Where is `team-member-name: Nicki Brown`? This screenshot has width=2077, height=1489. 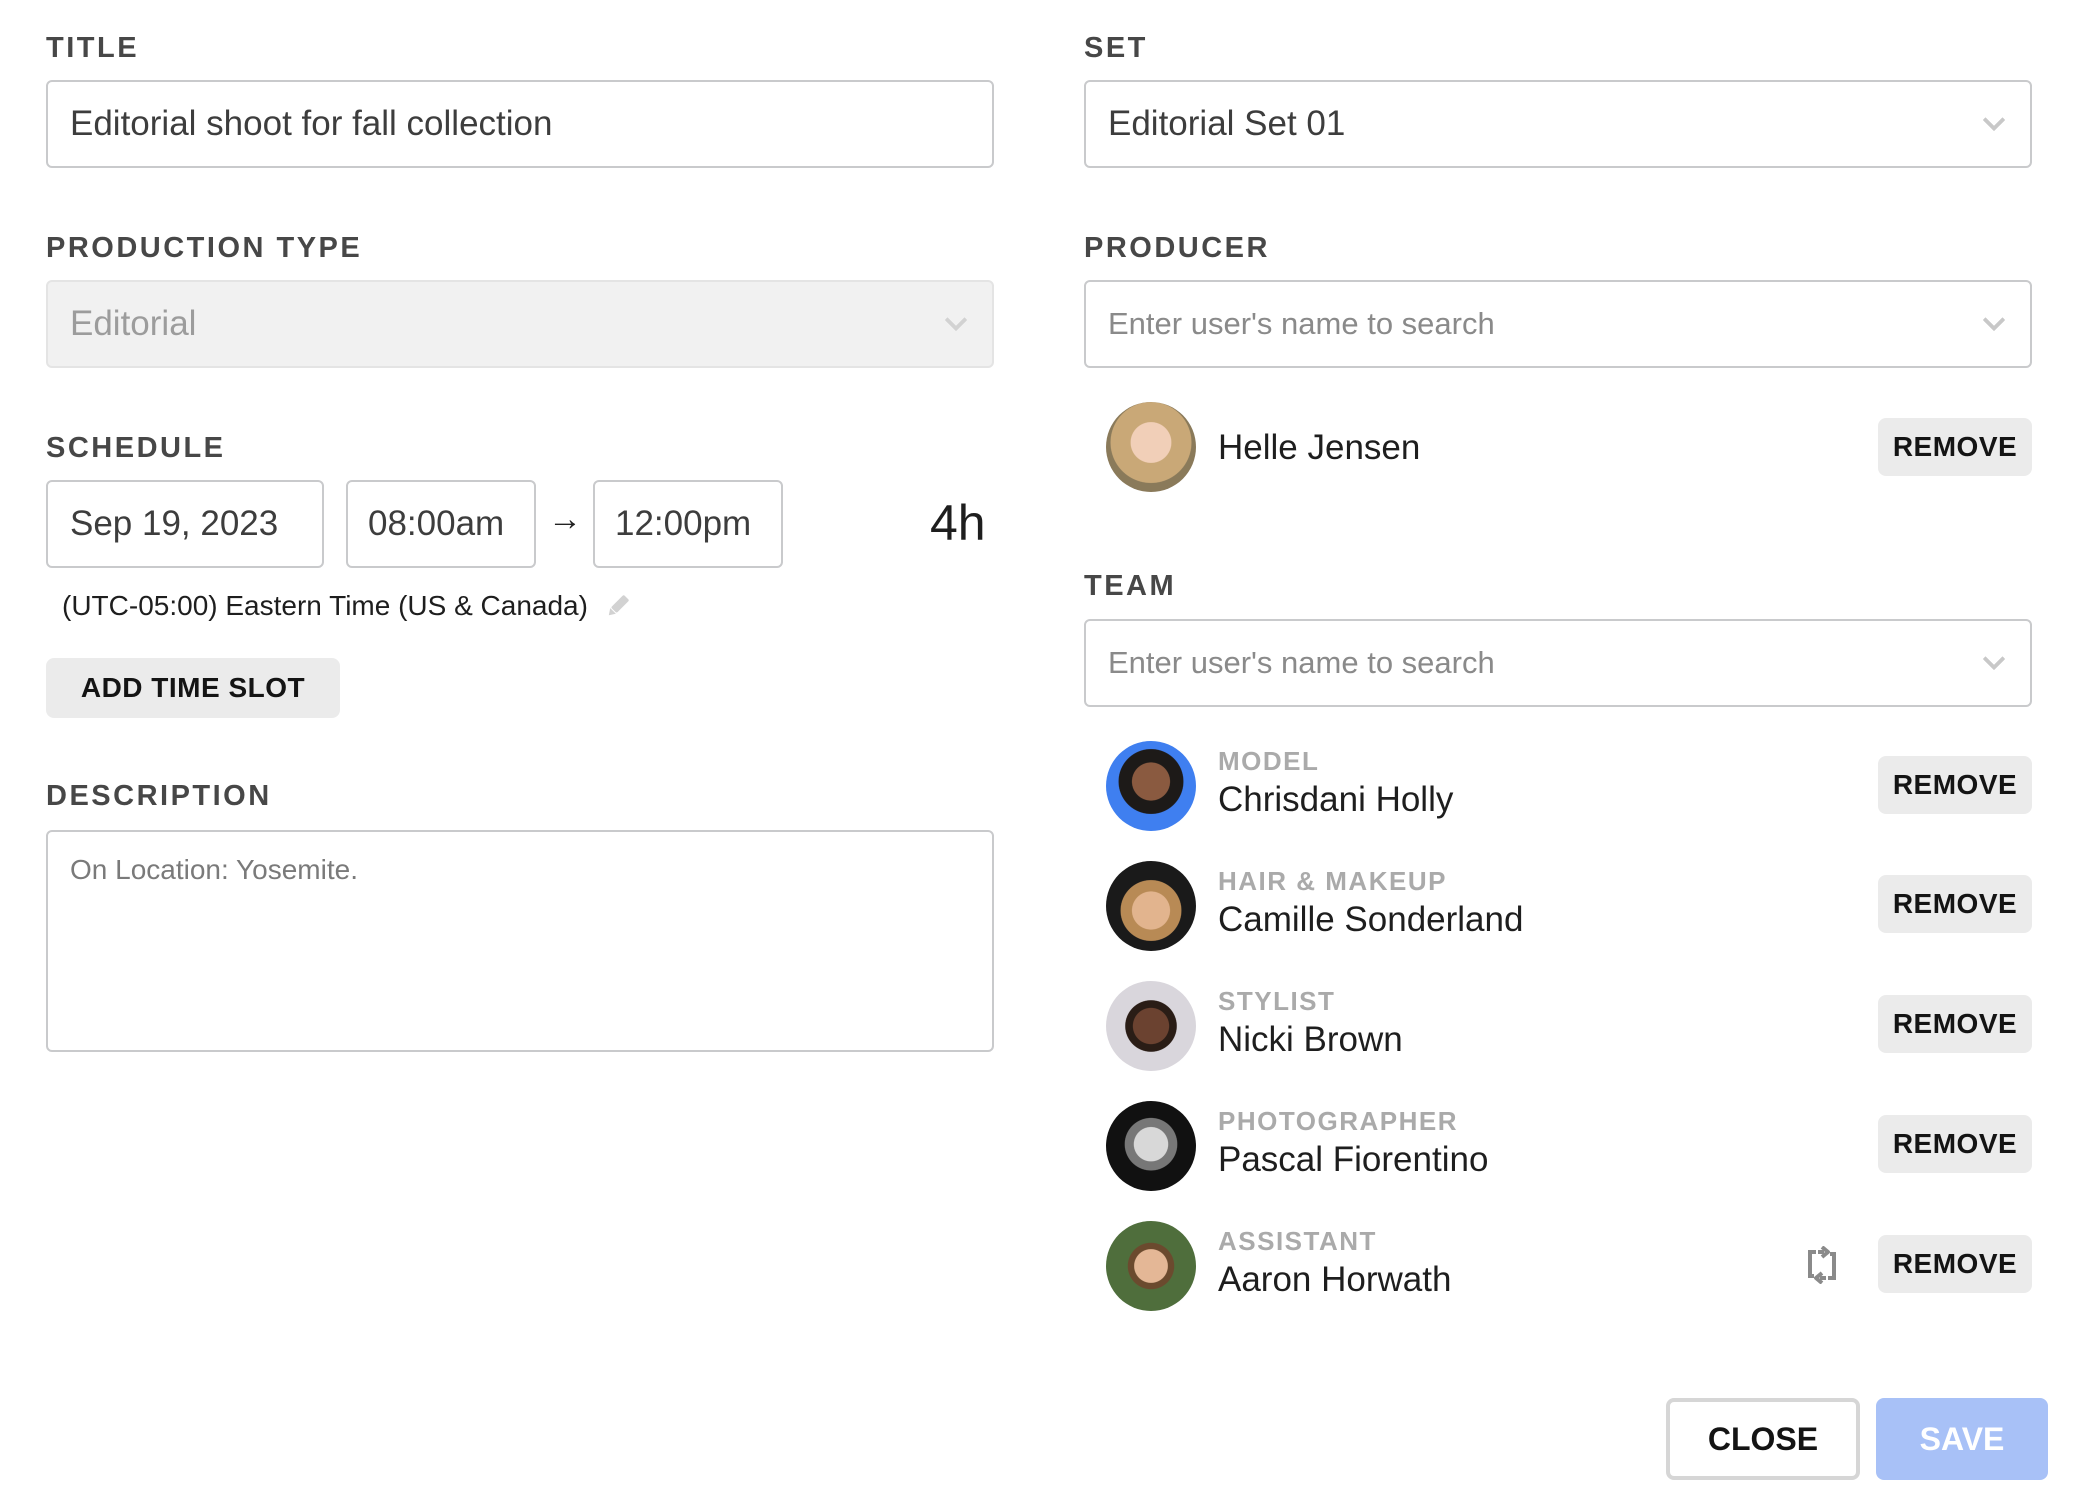 team-member-name: Nicki Brown is located at coordinates (1310, 1039).